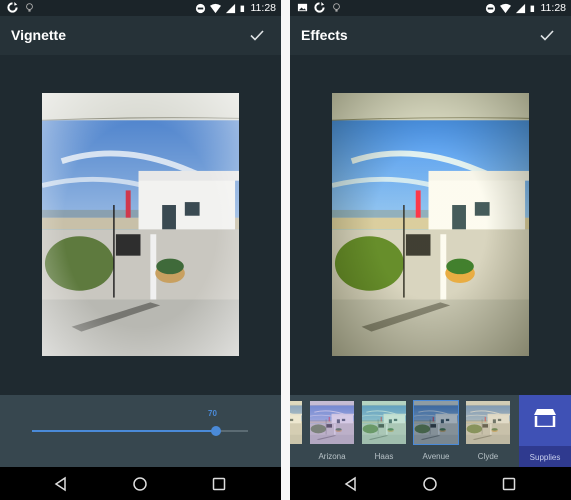 The height and width of the screenshot is (500, 571). I want to click on effect-label: Clyde, so click(488, 456).